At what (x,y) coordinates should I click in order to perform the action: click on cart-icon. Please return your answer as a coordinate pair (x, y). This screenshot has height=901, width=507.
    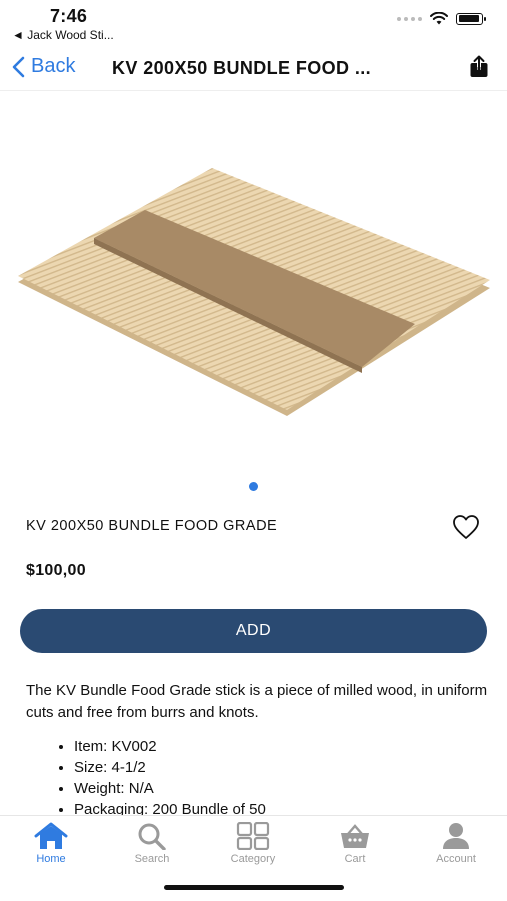
    Looking at the image, I should click on (355, 836).